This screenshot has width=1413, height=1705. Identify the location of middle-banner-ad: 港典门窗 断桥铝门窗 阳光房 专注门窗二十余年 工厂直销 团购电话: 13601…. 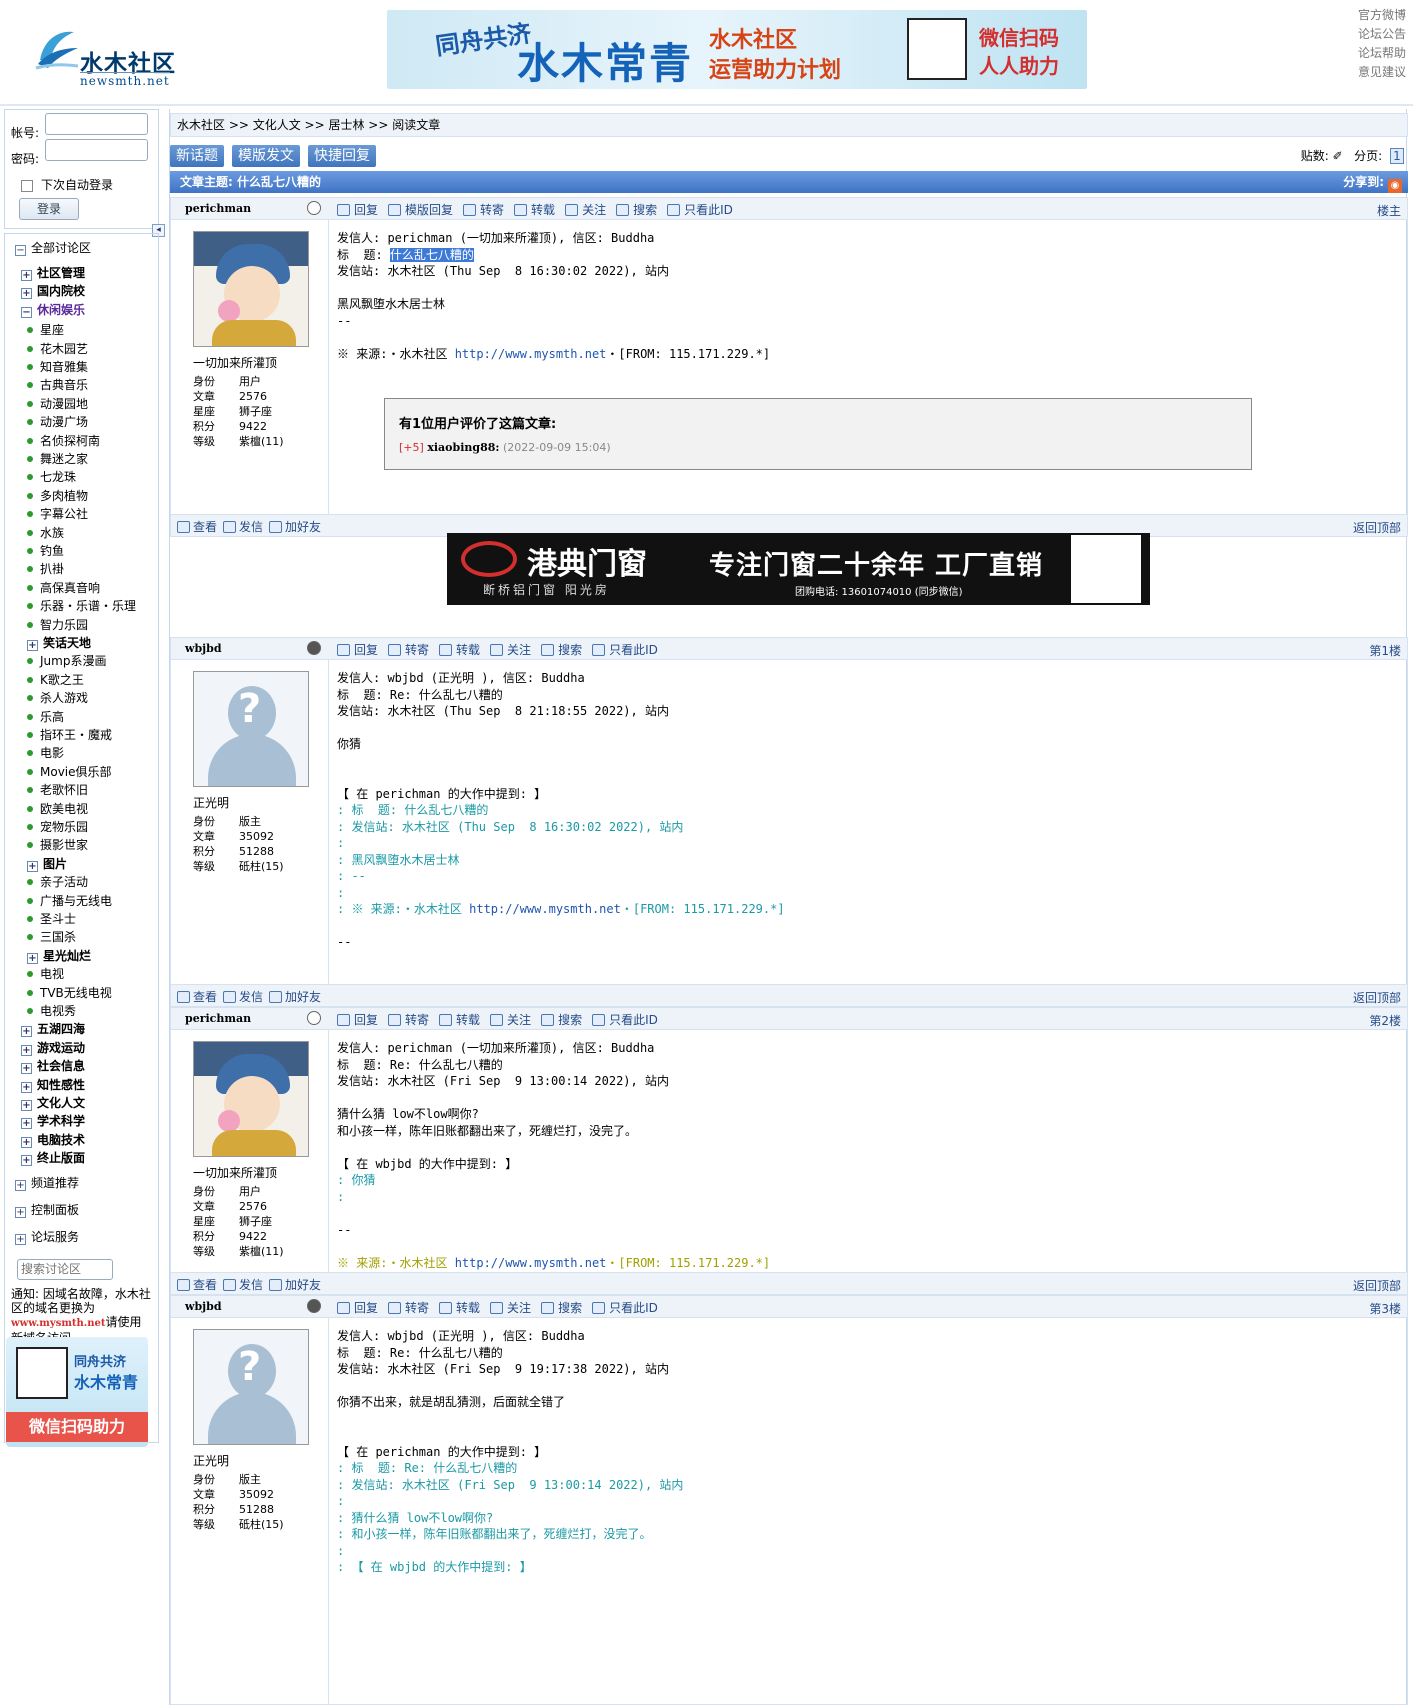
(798, 569).